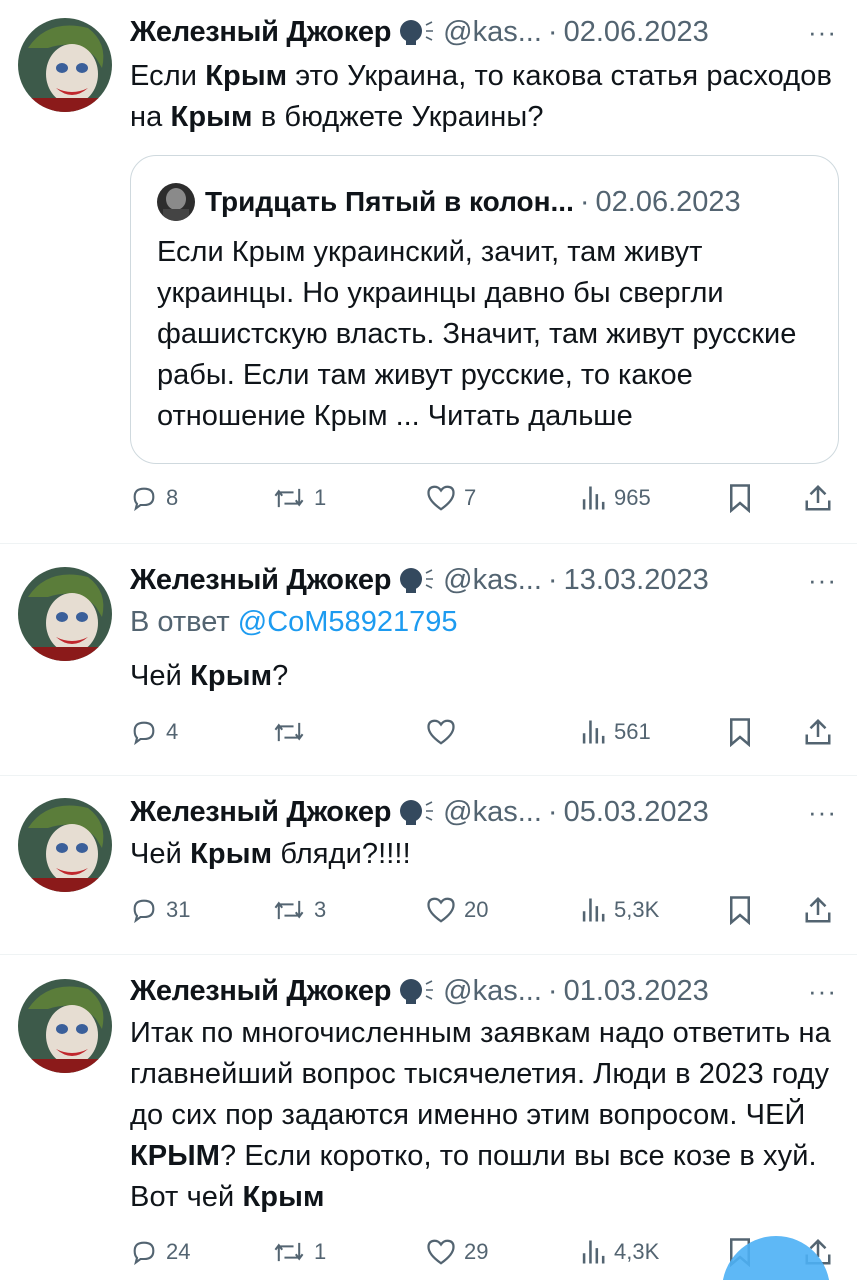  I want to click on tweet-date: 01.03.2023, so click(636, 991).